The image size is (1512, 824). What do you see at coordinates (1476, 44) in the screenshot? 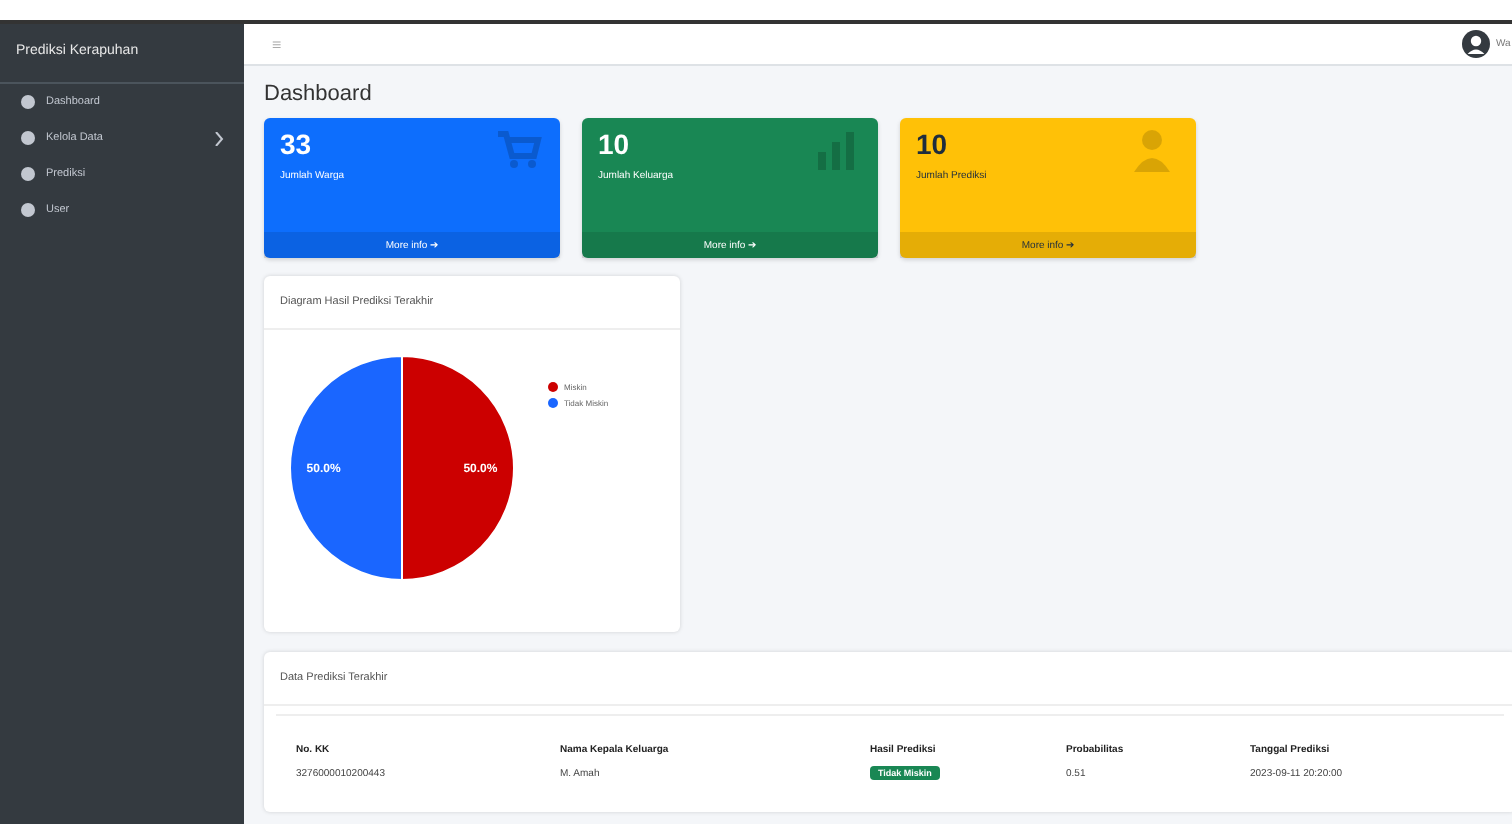
I see `user-avatar-icon` at bounding box center [1476, 44].